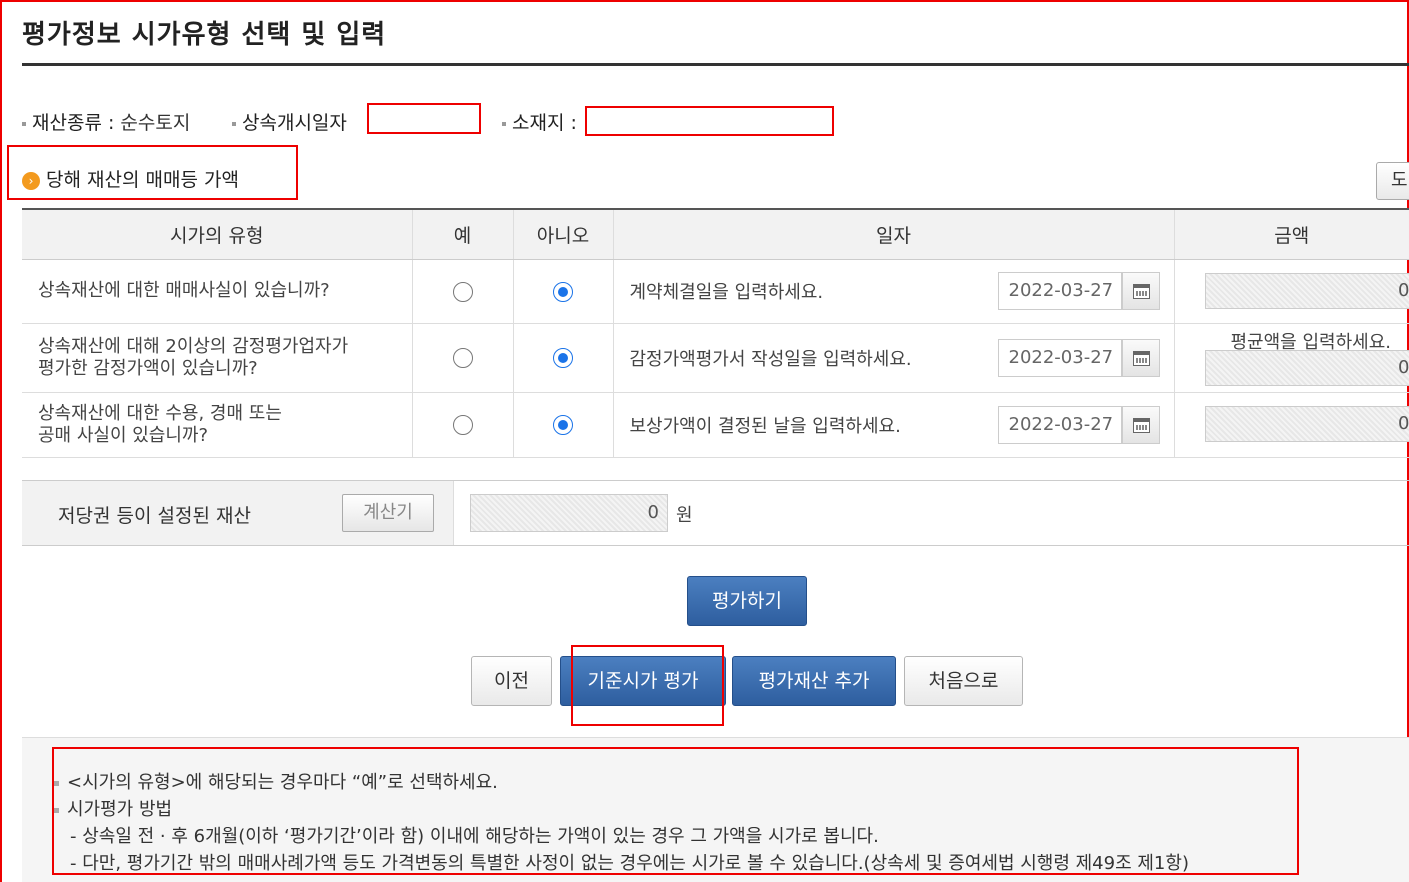 The width and height of the screenshot is (1409, 882). Describe the element at coordinates (1392, 181) in the screenshot. I see `help-button: 도` at that location.